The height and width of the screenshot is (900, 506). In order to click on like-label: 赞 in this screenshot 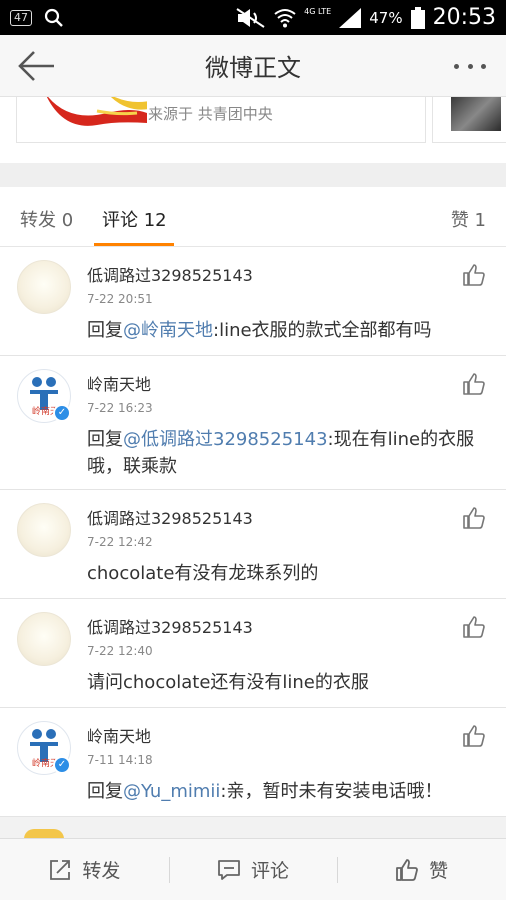, I will do `click(439, 871)`.